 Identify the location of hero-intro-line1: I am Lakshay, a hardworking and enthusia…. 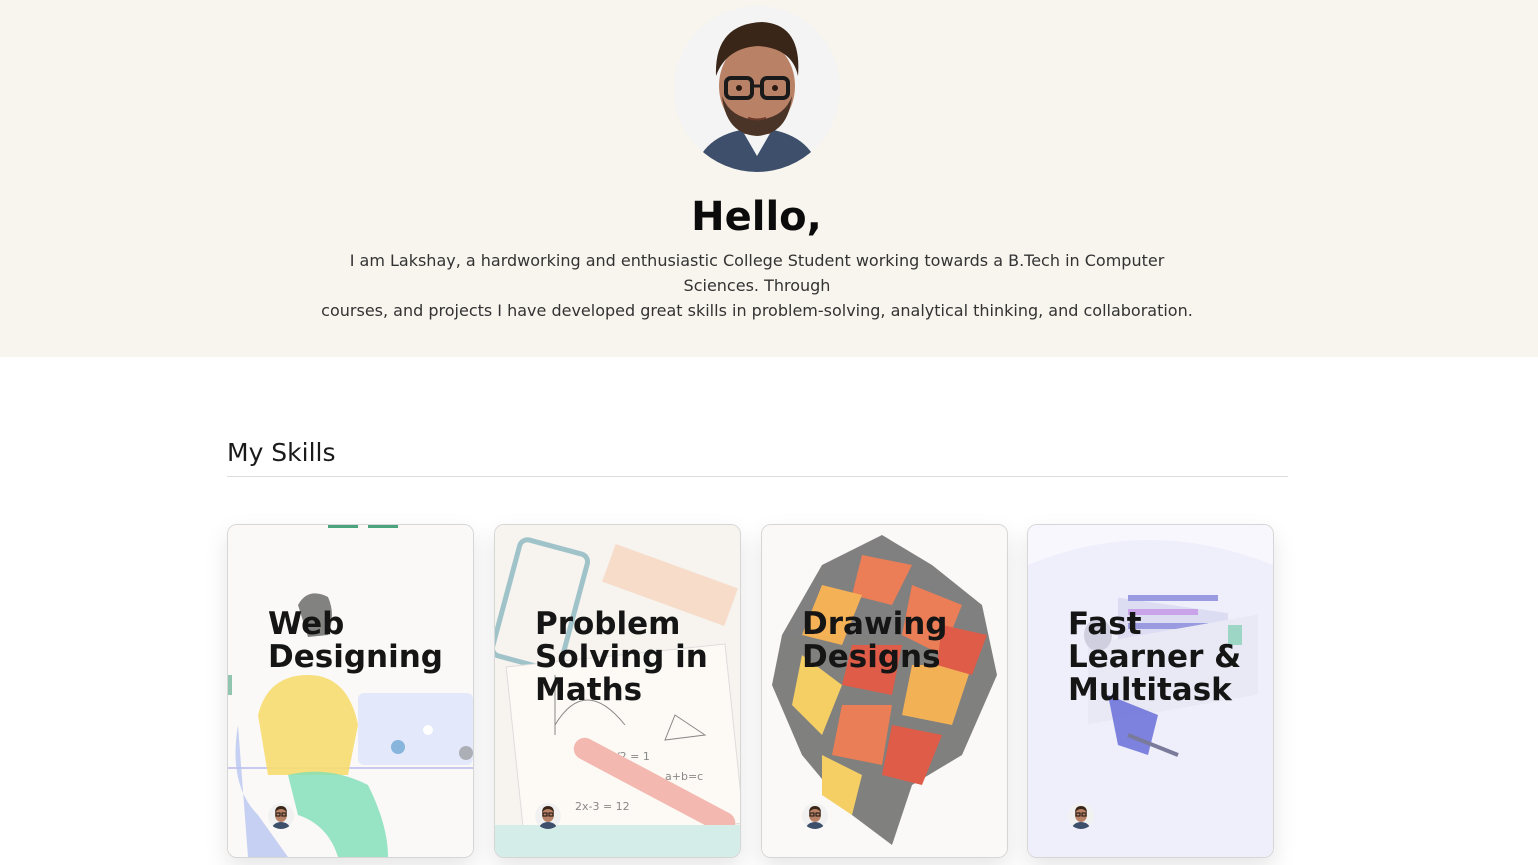
(757, 273).